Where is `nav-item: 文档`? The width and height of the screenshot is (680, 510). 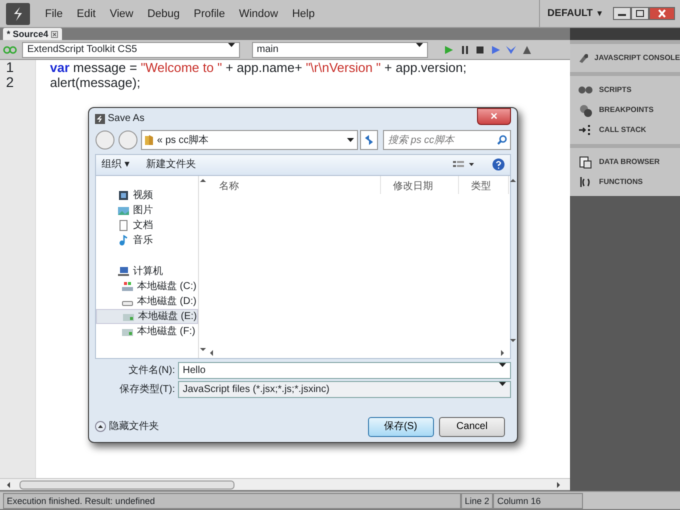
nav-item: 文档 is located at coordinates (147, 225).